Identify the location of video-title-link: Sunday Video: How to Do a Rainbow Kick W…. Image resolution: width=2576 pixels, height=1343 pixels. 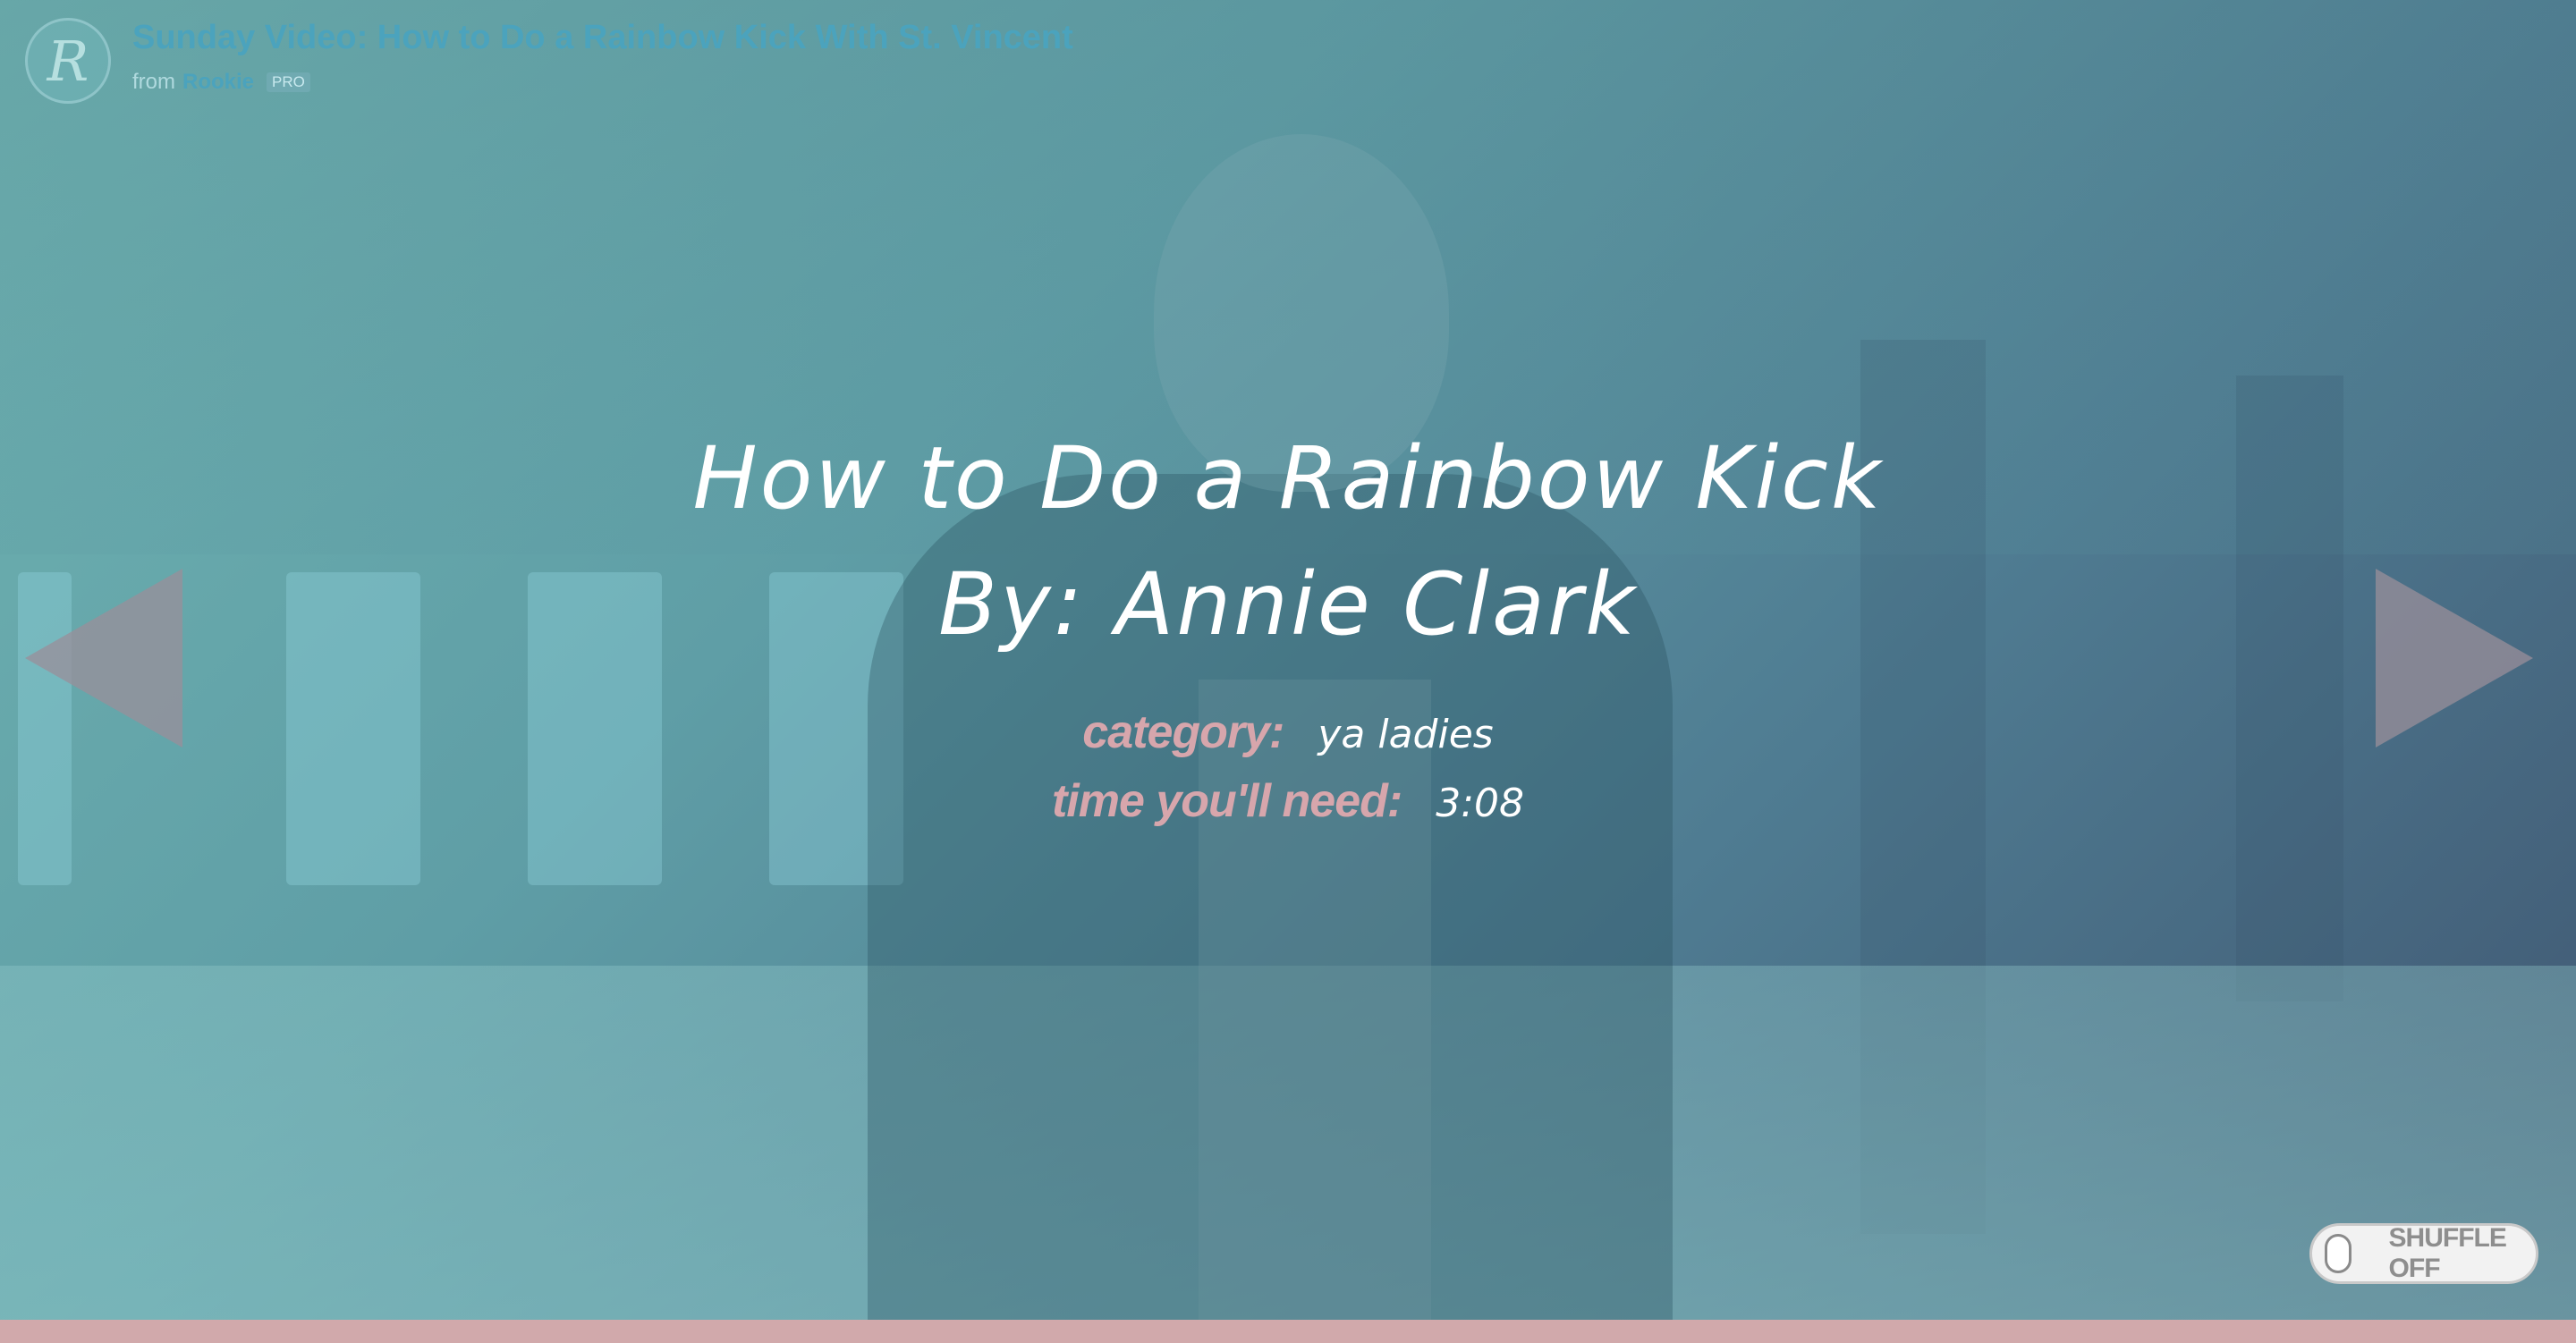
(602, 37).